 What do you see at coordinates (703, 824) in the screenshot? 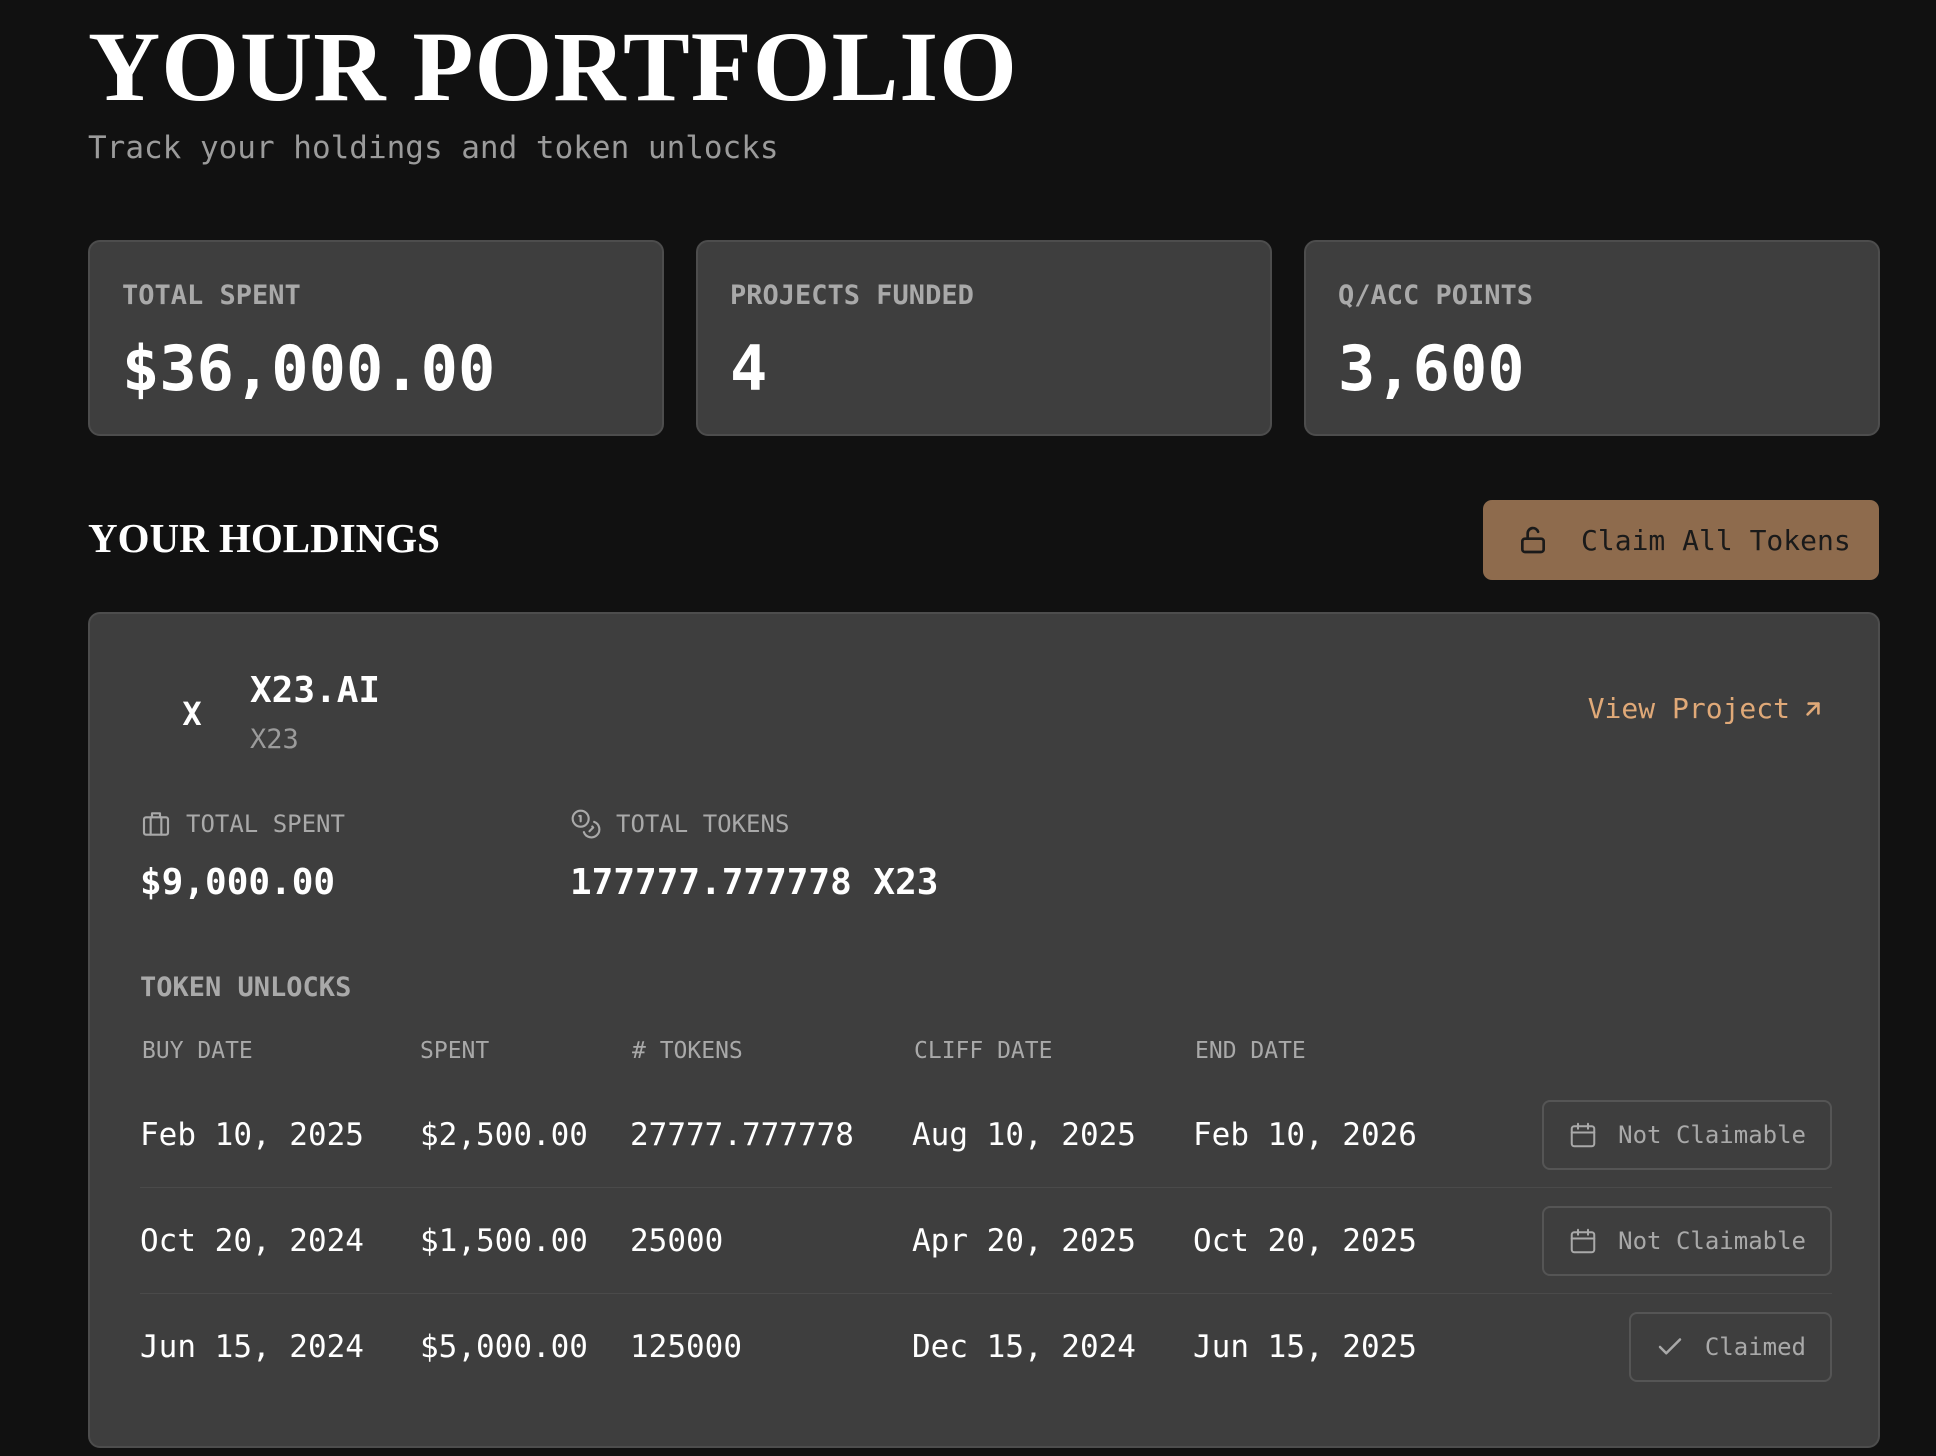
I see `metric-label: TOTAL TOKENS` at bounding box center [703, 824].